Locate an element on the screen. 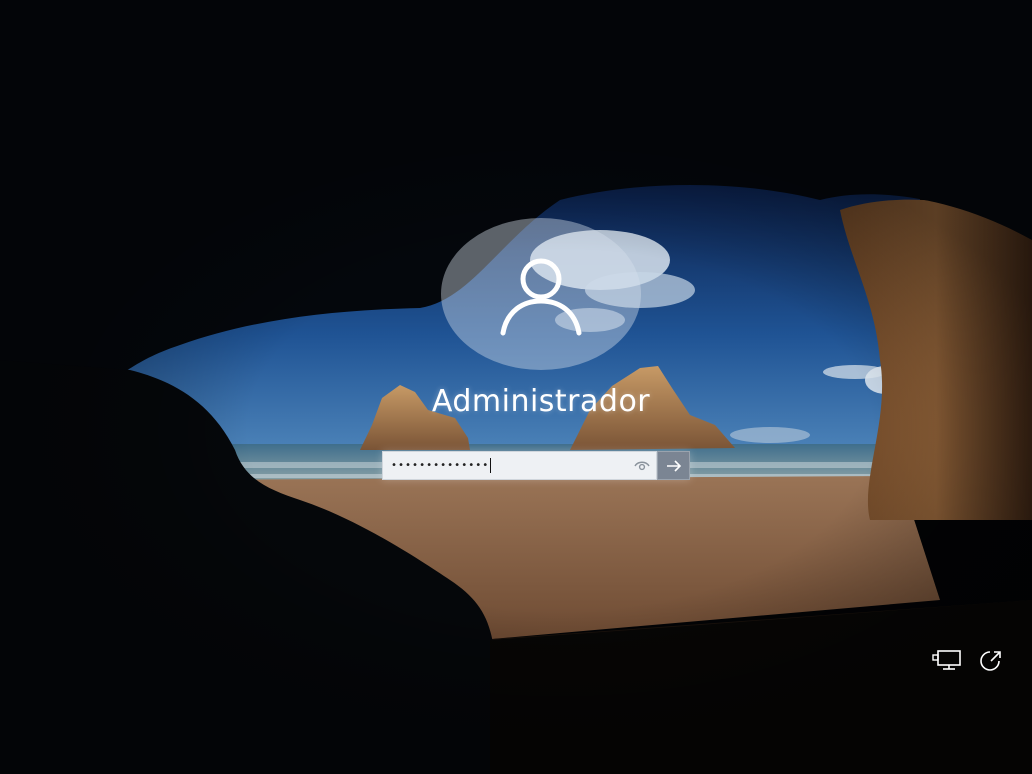  submit-button is located at coordinates (673, 465).